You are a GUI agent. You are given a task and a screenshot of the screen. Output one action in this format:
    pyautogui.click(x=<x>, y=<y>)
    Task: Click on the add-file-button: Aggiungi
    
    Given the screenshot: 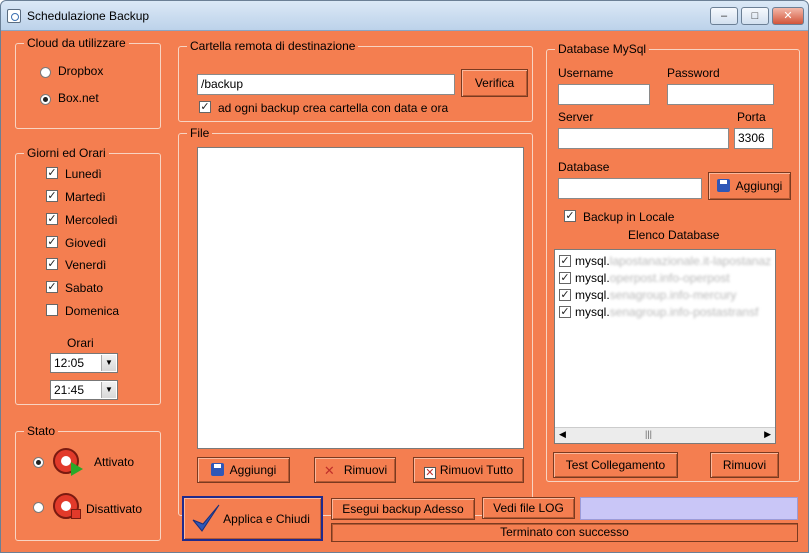 What is the action you would take?
    pyautogui.click(x=243, y=470)
    